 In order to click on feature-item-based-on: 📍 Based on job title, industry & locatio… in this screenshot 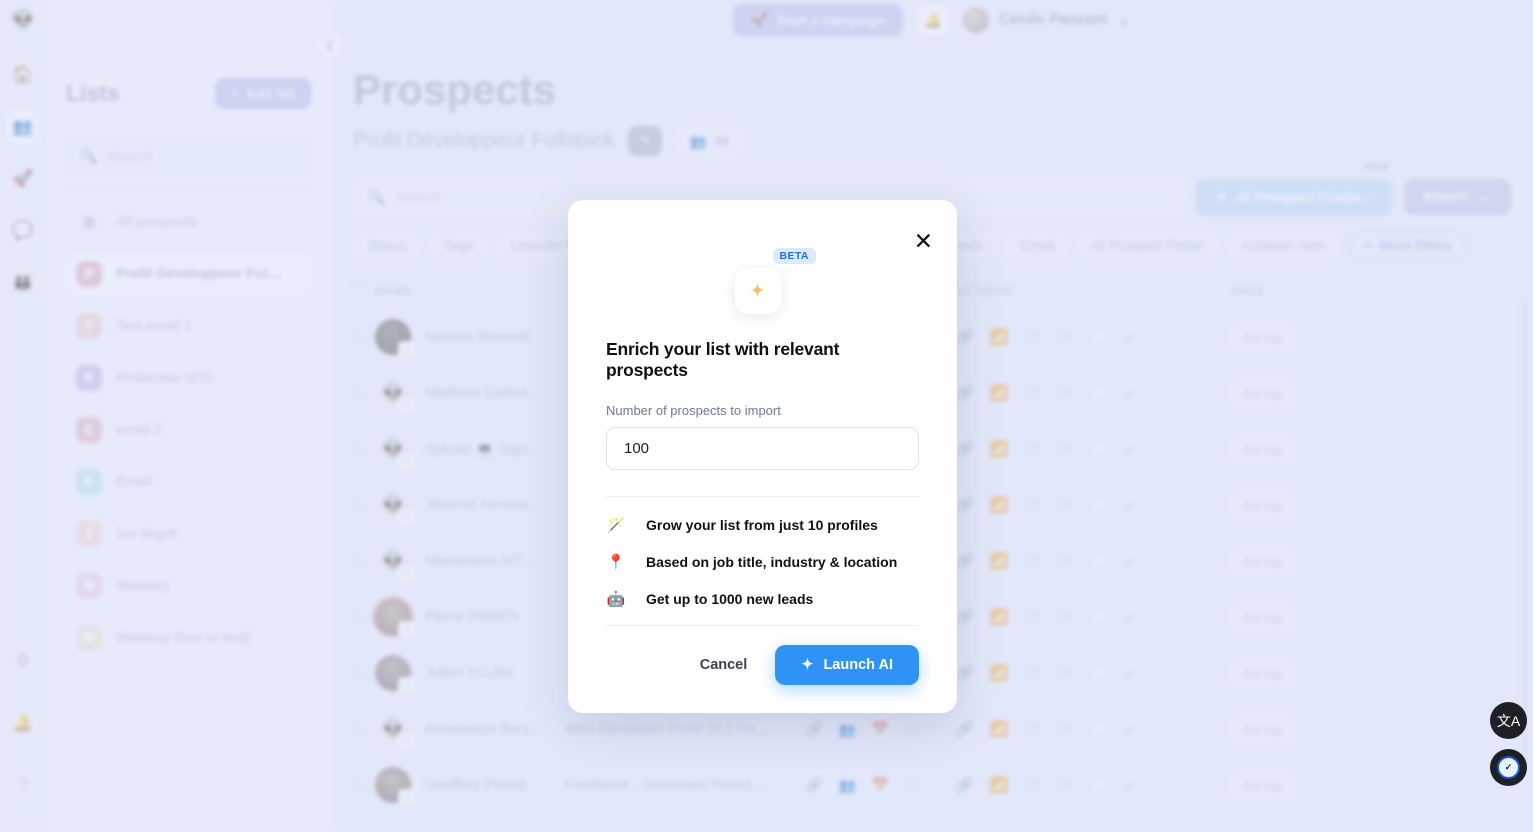, I will do `click(762, 562)`.